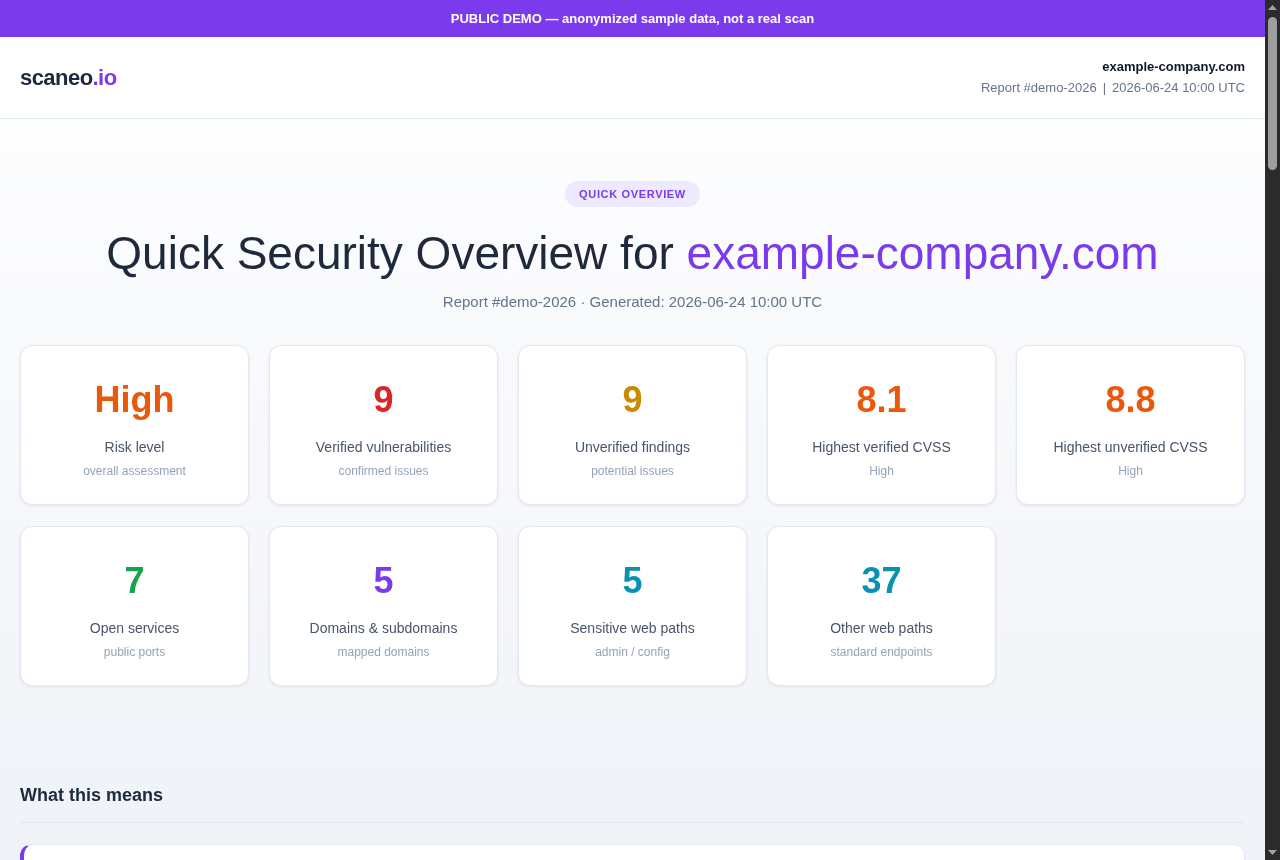 This screenshot has width=1280, height=860. What do you see at coordinates (383, 447) in the screenshot?
I see `stat-label: Verified vulnerabilities` at bounding box center [383, 447].